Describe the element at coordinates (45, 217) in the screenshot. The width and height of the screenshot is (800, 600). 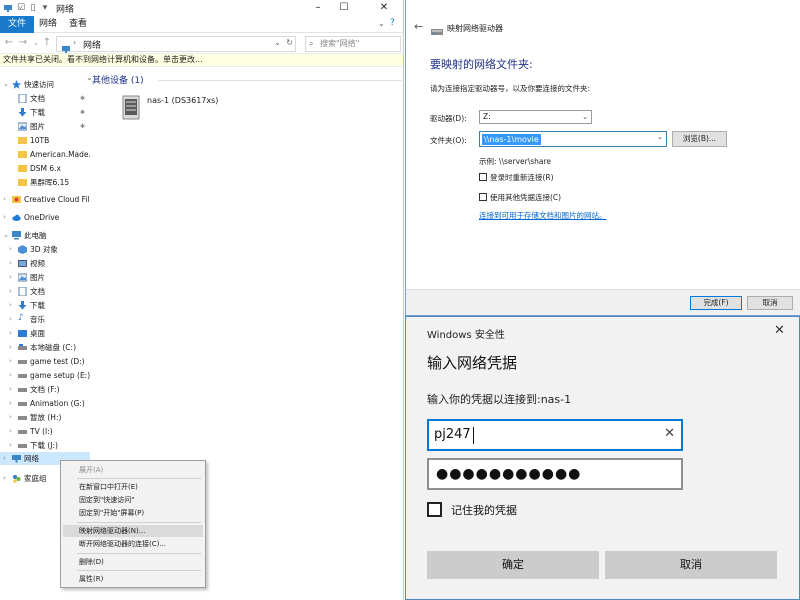
I see `nav-onedrive: › OneDrive` at that location.